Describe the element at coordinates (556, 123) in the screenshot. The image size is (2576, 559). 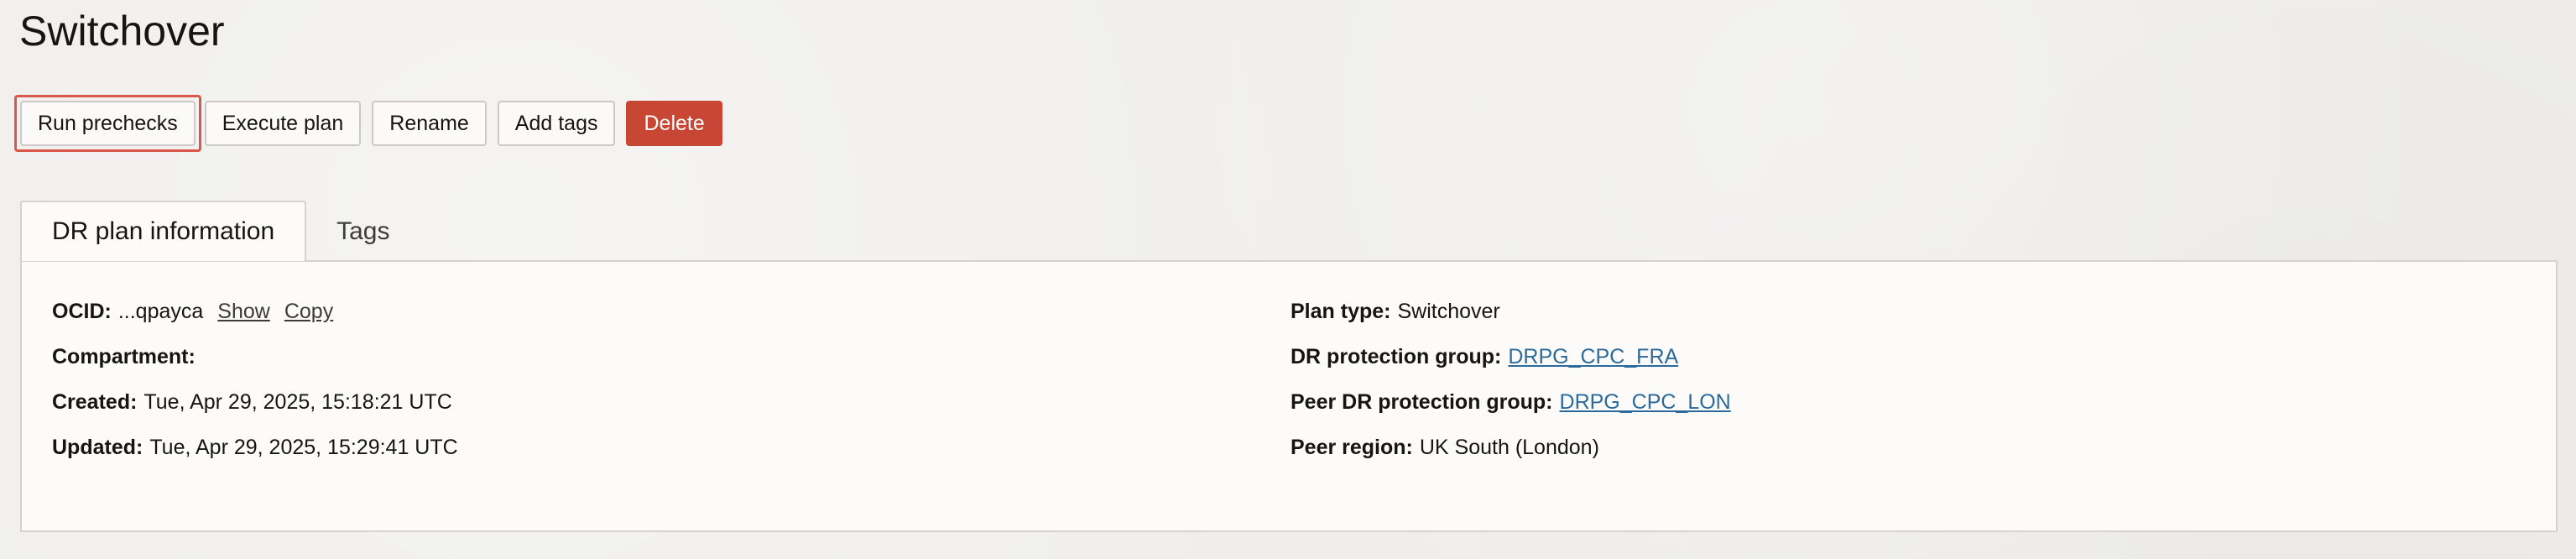
I see `add-tags-button: Add tags` at that location.